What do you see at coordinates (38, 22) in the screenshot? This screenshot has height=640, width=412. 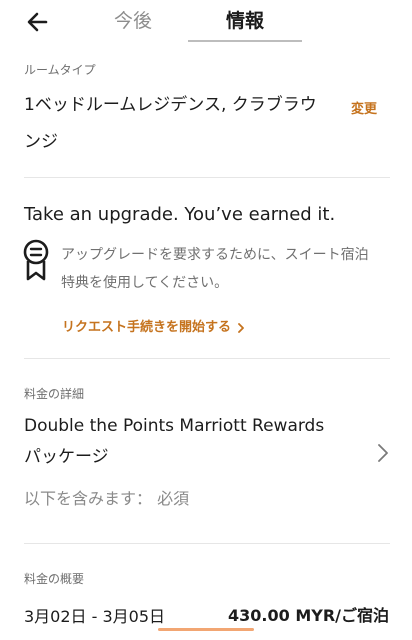 I see `back-arrow-icon` at bounding box center [38, 22].